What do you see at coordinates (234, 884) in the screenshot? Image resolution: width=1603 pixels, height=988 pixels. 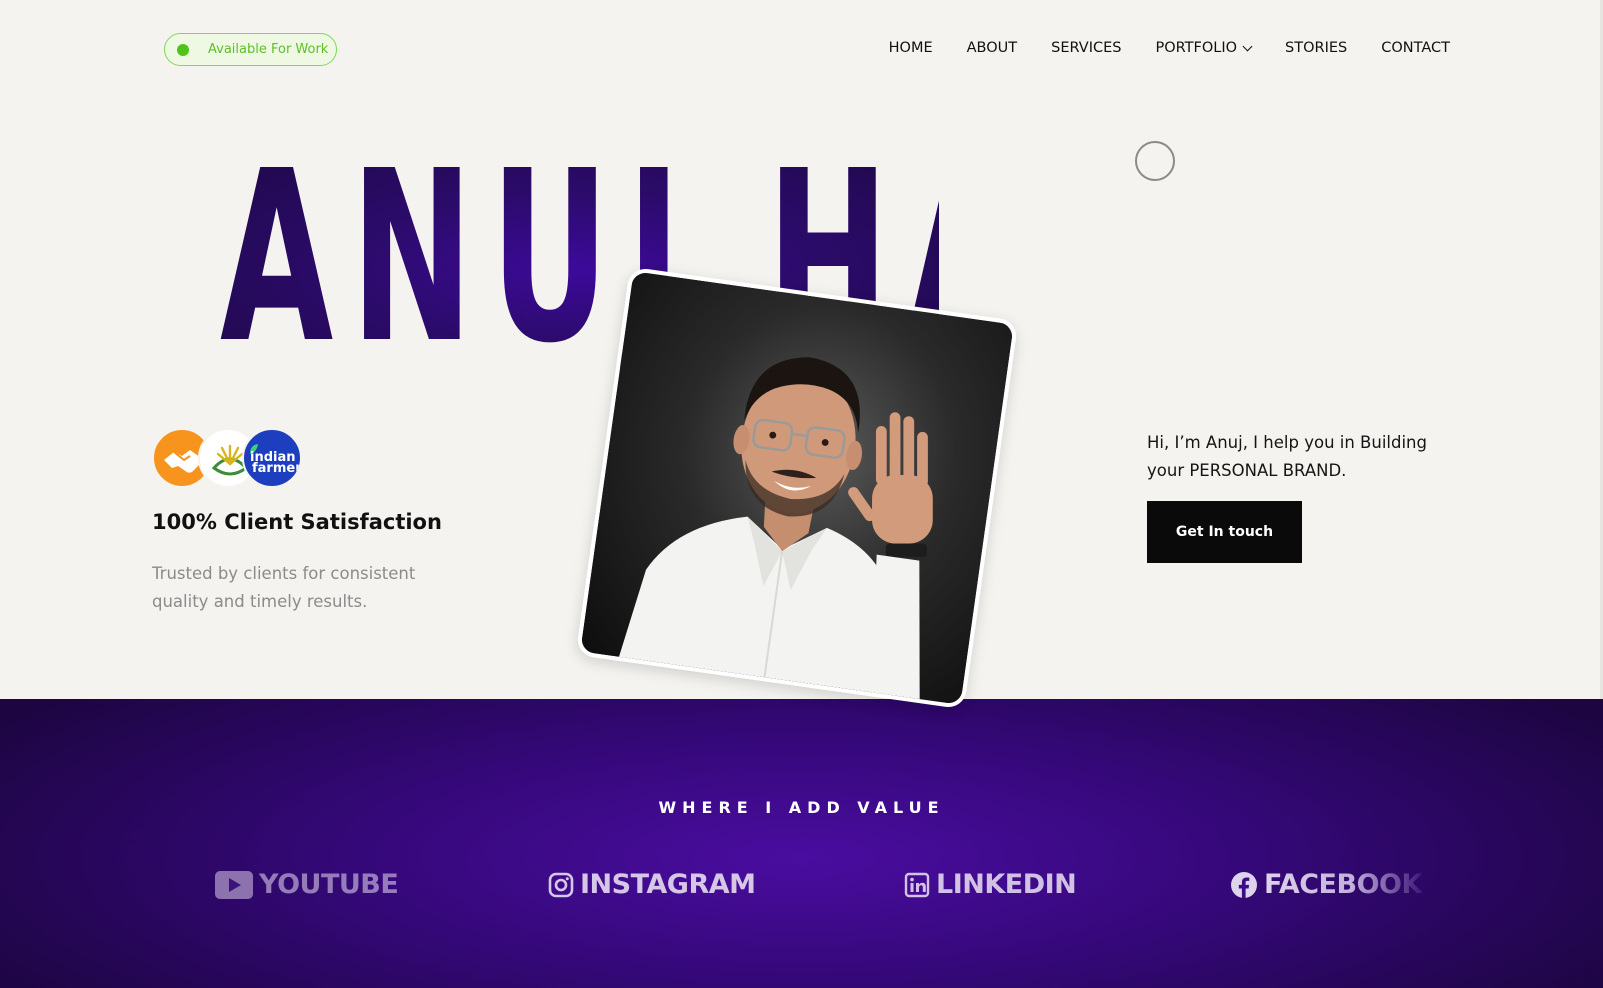 I see `youtube-icon` at bounding box center [234, 884].